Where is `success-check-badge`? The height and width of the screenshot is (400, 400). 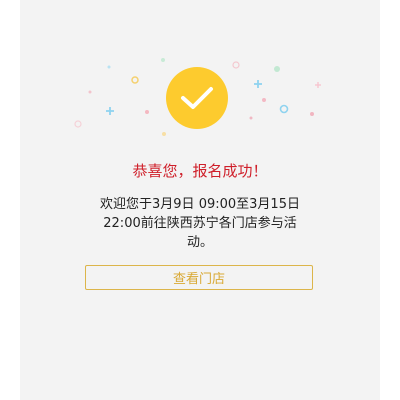 success-check-badge is located at coordinates (197, 98).